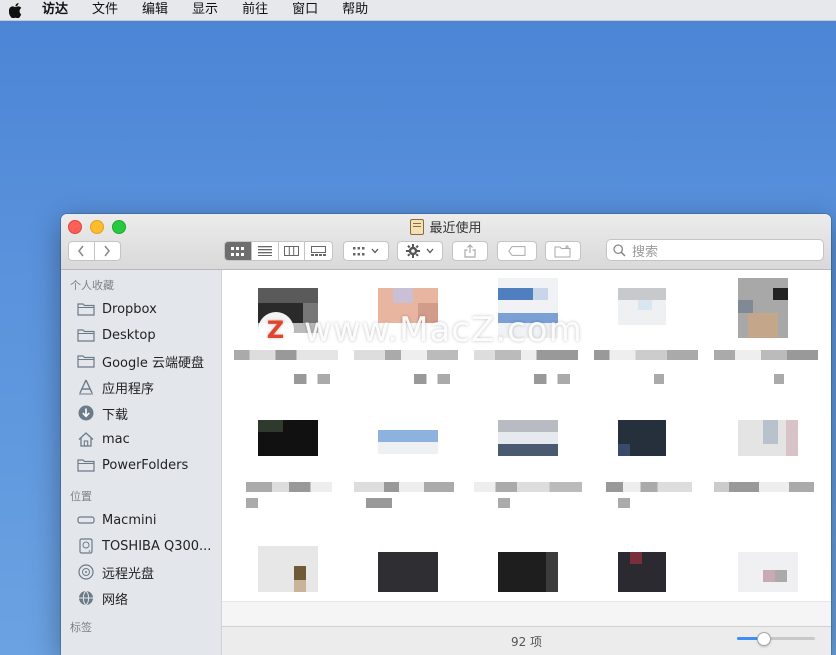 This screenshot has width=836, height=655. I want to click on sidebar-section-locations: 位置, so click(81, 496).